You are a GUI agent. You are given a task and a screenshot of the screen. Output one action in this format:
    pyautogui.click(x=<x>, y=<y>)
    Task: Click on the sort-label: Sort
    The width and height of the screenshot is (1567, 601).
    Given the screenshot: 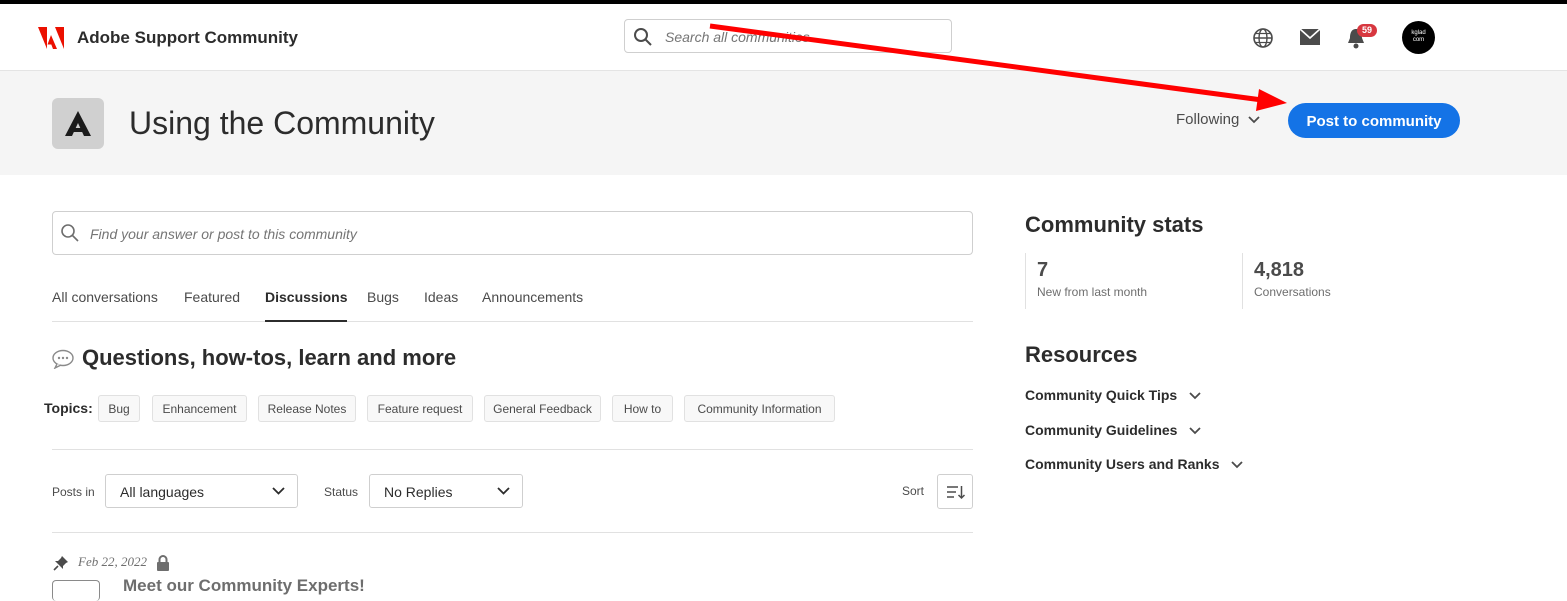 What is the action you would take?
    pyautogui.click(x=913, y=491)
    